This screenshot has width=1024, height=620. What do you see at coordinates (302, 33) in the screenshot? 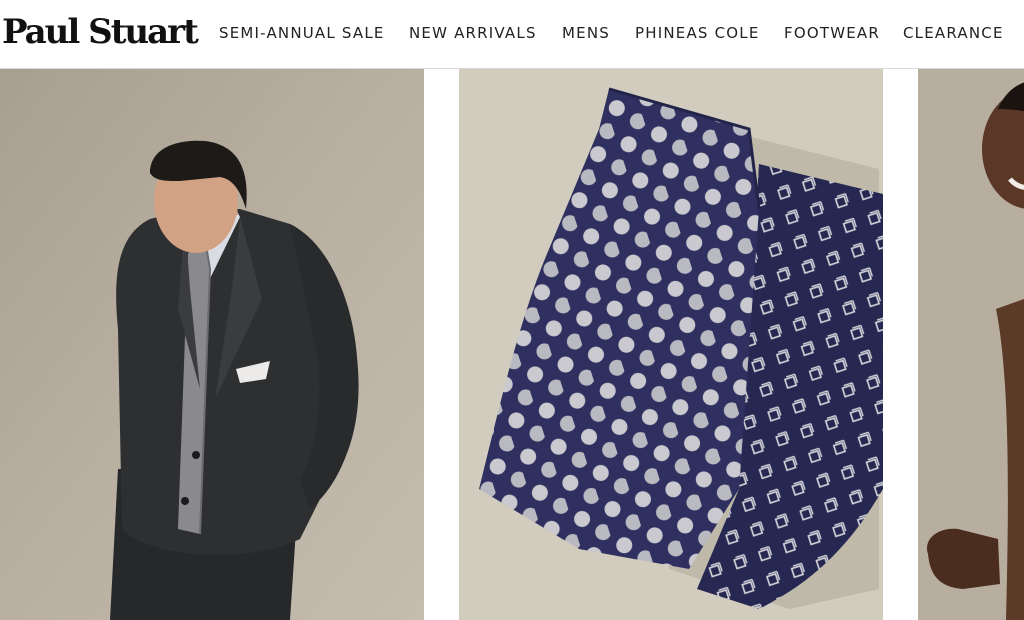
I see `nav-item-semi-annual-sale: SEMI-ANNUAL SALE` at bounding box center [302, 33].